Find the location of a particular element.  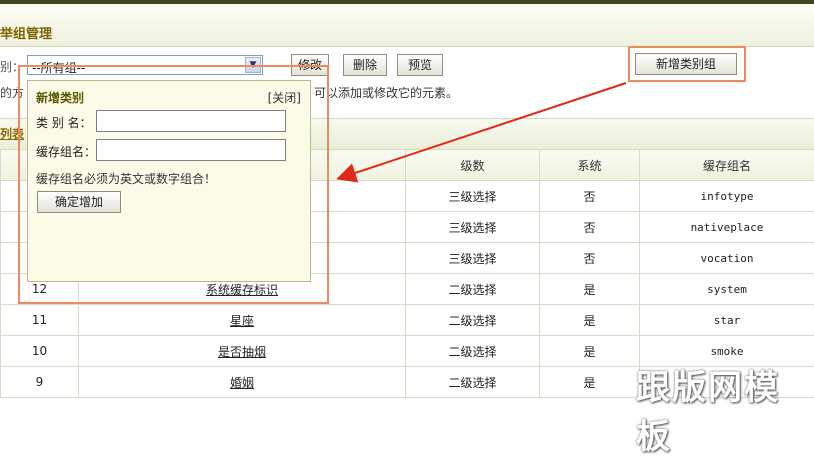

col-header-cache: 缓存组名 is located at coordinates (727, 165).